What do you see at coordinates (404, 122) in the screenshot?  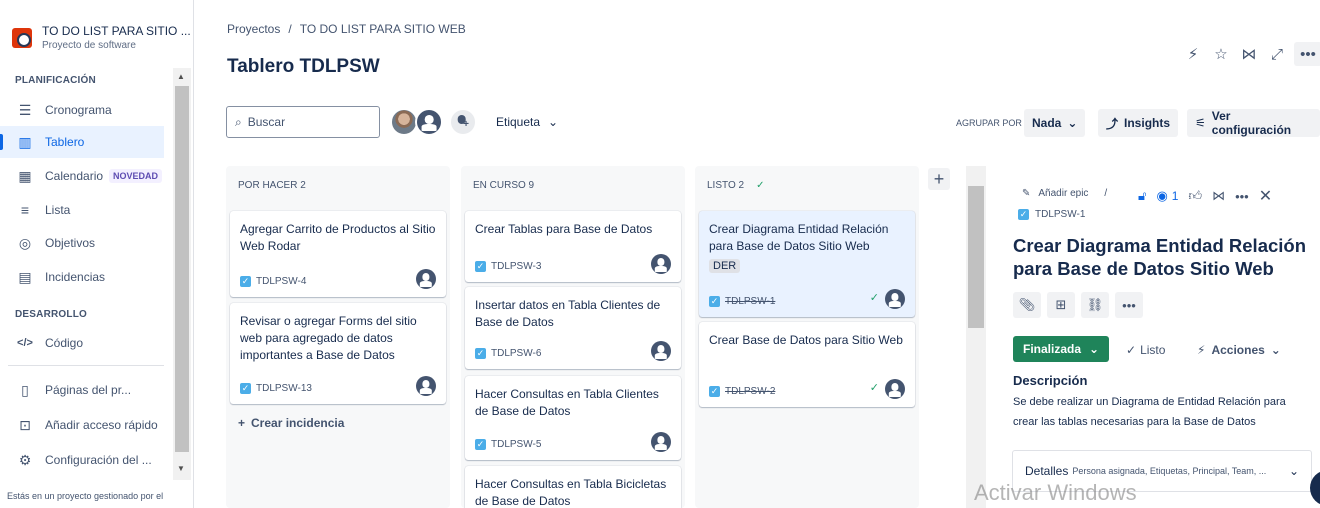 I see `avatar-user-photo` at bounding box center [404, 122].